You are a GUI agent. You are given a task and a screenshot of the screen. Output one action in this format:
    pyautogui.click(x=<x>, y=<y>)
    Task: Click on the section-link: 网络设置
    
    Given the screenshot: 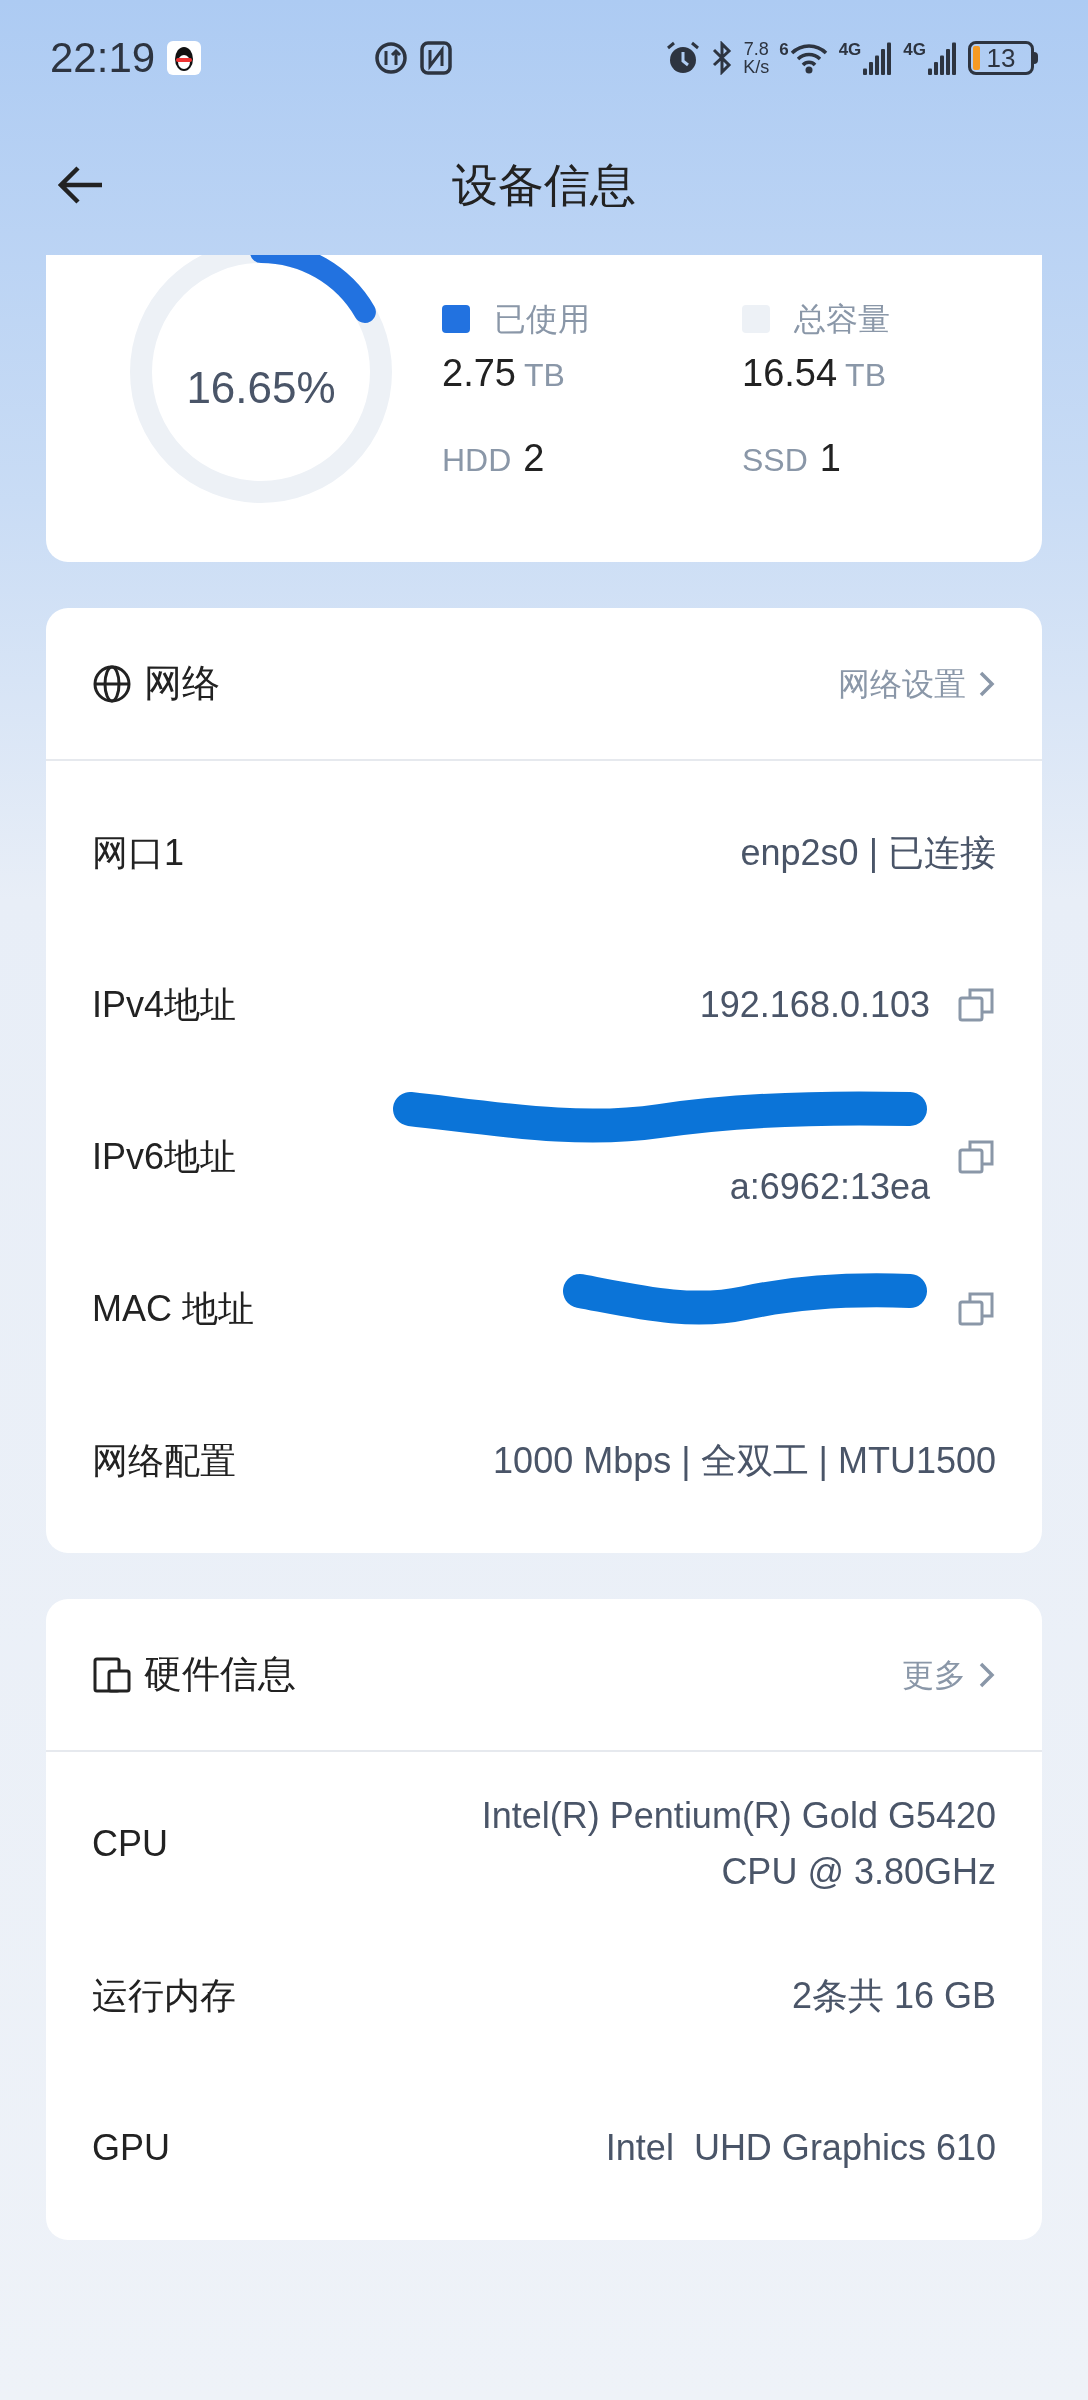 What is the action you would take?
    pyautogui.click(x=917, y=683)
    